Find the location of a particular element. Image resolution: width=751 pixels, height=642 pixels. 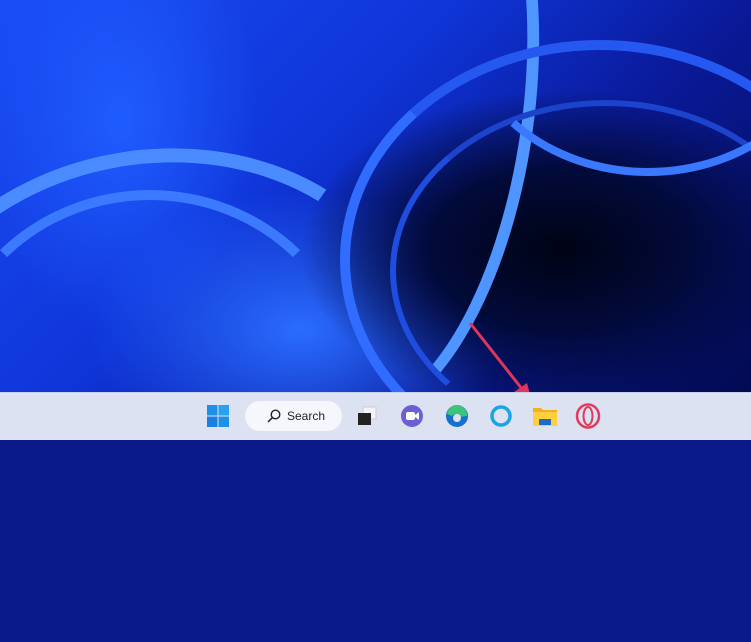

windows-logo-icon is located at coordinates (218, 416).